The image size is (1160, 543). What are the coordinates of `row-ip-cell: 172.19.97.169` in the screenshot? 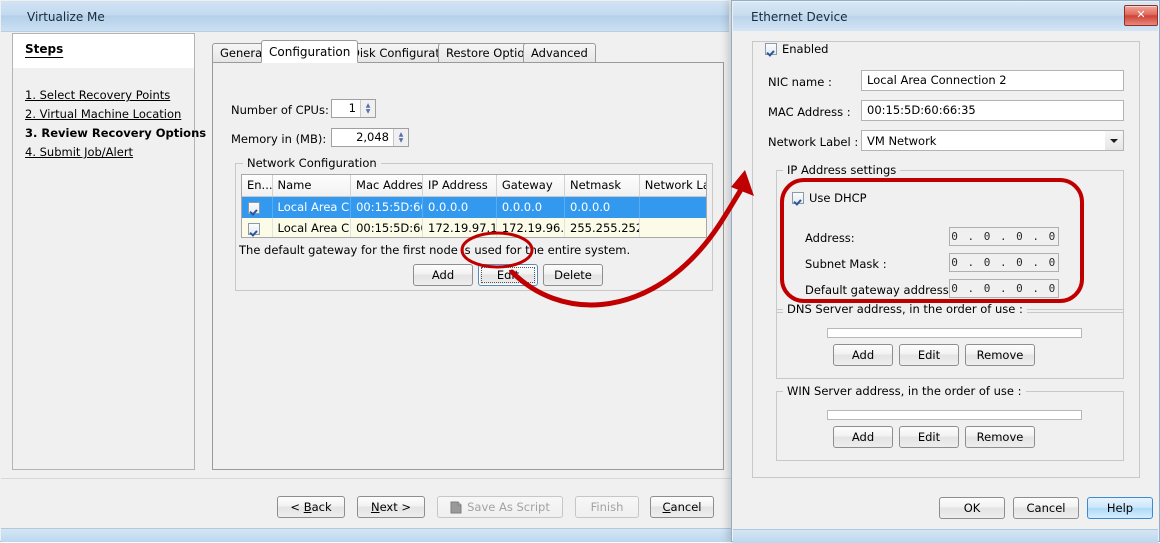 It's located at (460, 227).